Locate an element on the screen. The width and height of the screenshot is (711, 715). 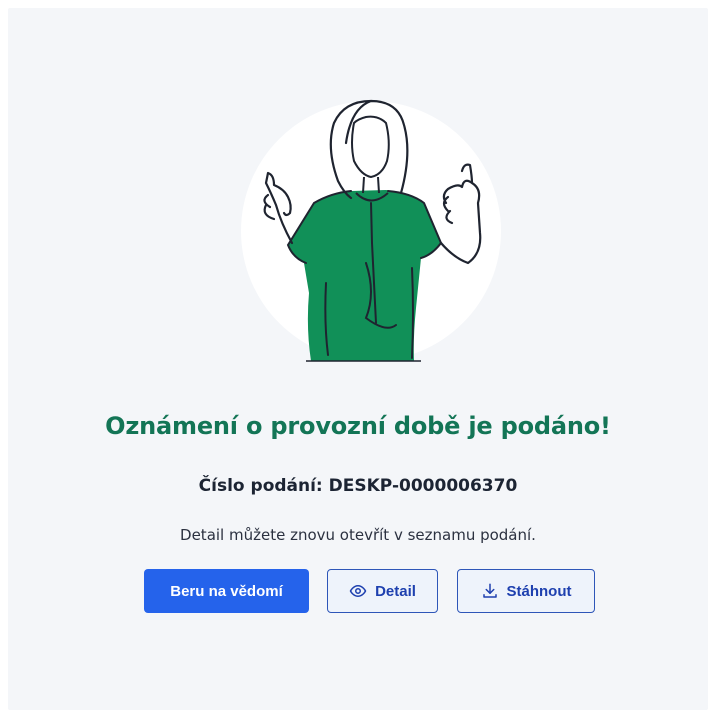
acknowledge-button: Beru na vědomí is located at coordinates (226, 591).